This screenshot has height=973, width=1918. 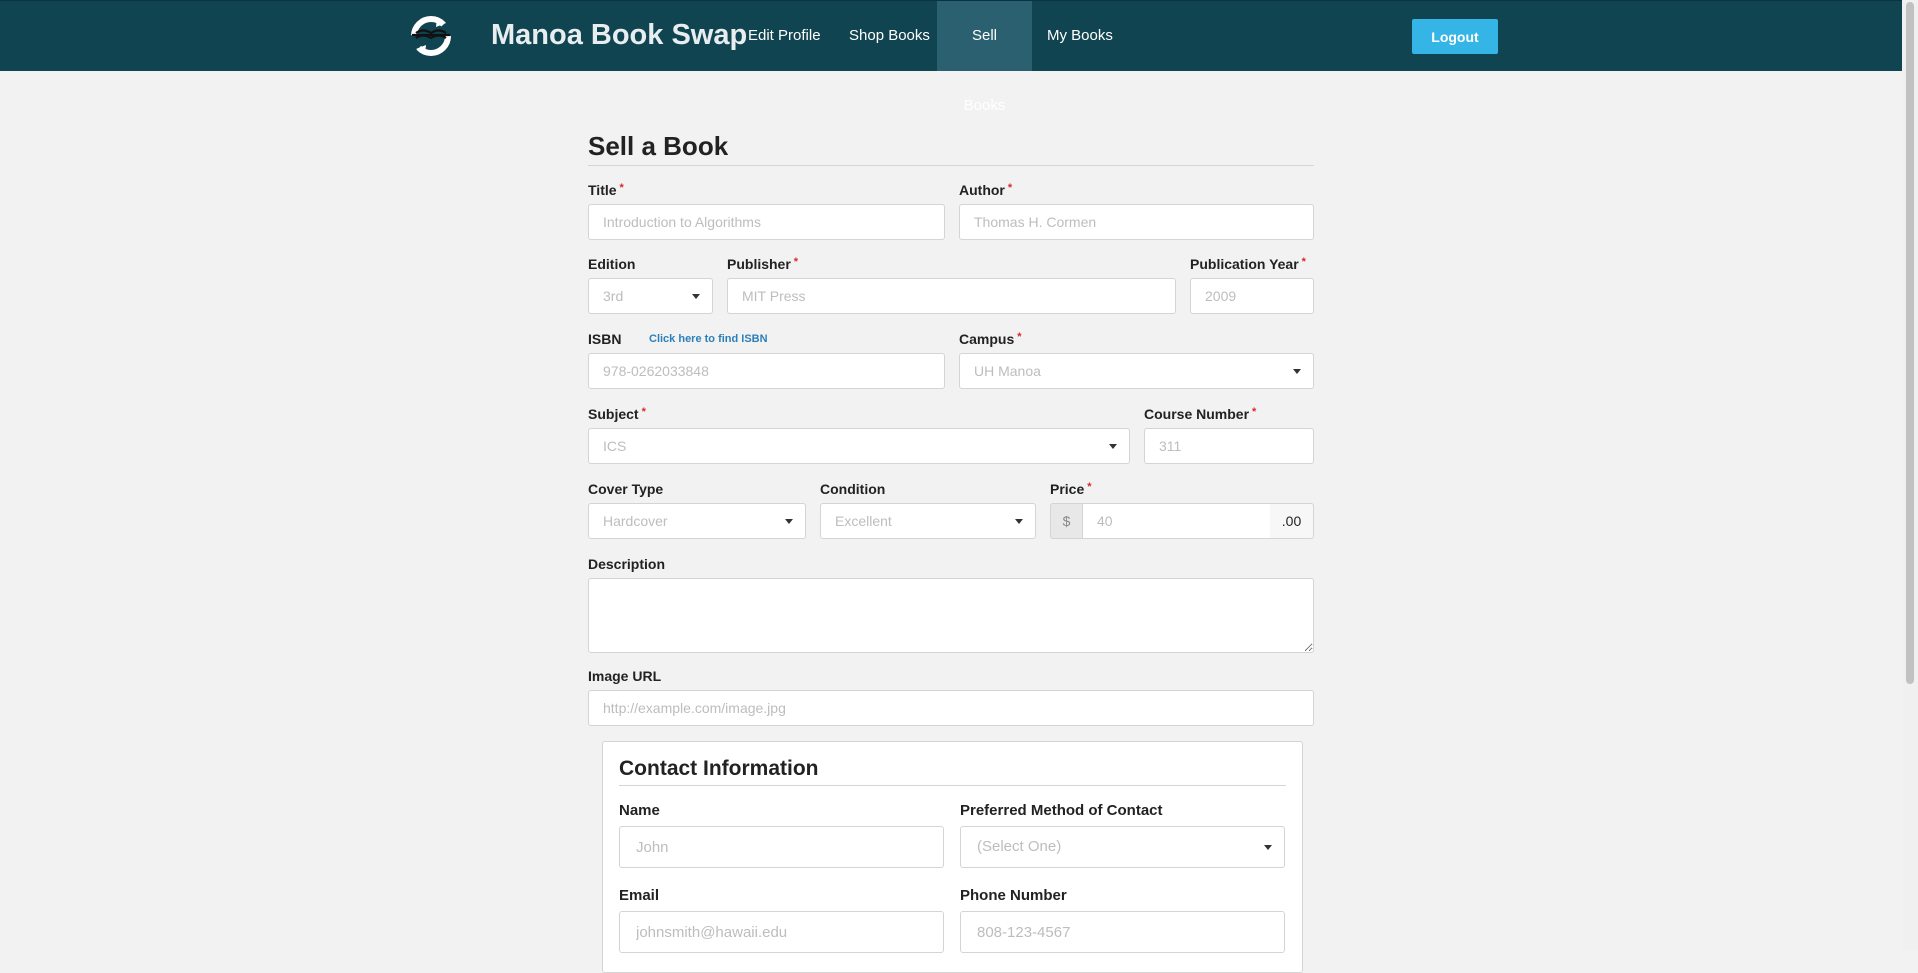 I want to click on campus-label: Campus *, so click(x=990, y=339).